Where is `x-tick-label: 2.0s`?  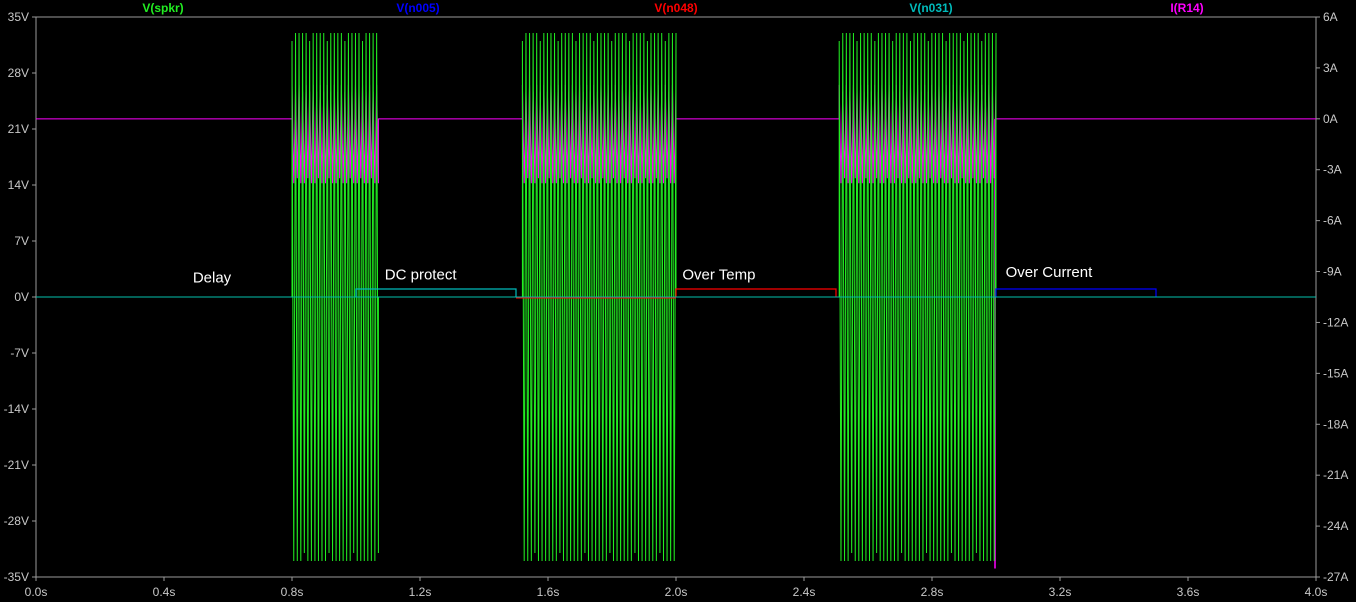
x-tick-label: 2.0s is located at coordinates (676, 592).